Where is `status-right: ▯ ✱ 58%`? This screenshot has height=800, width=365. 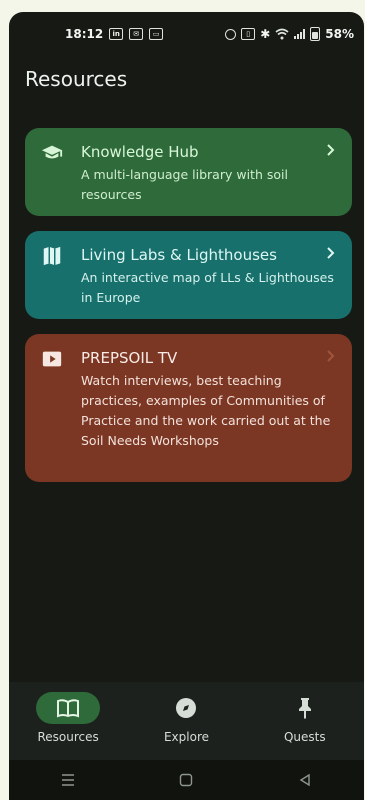
status-right: ▯ ✱ 58% is located at coordinates (289, 34).